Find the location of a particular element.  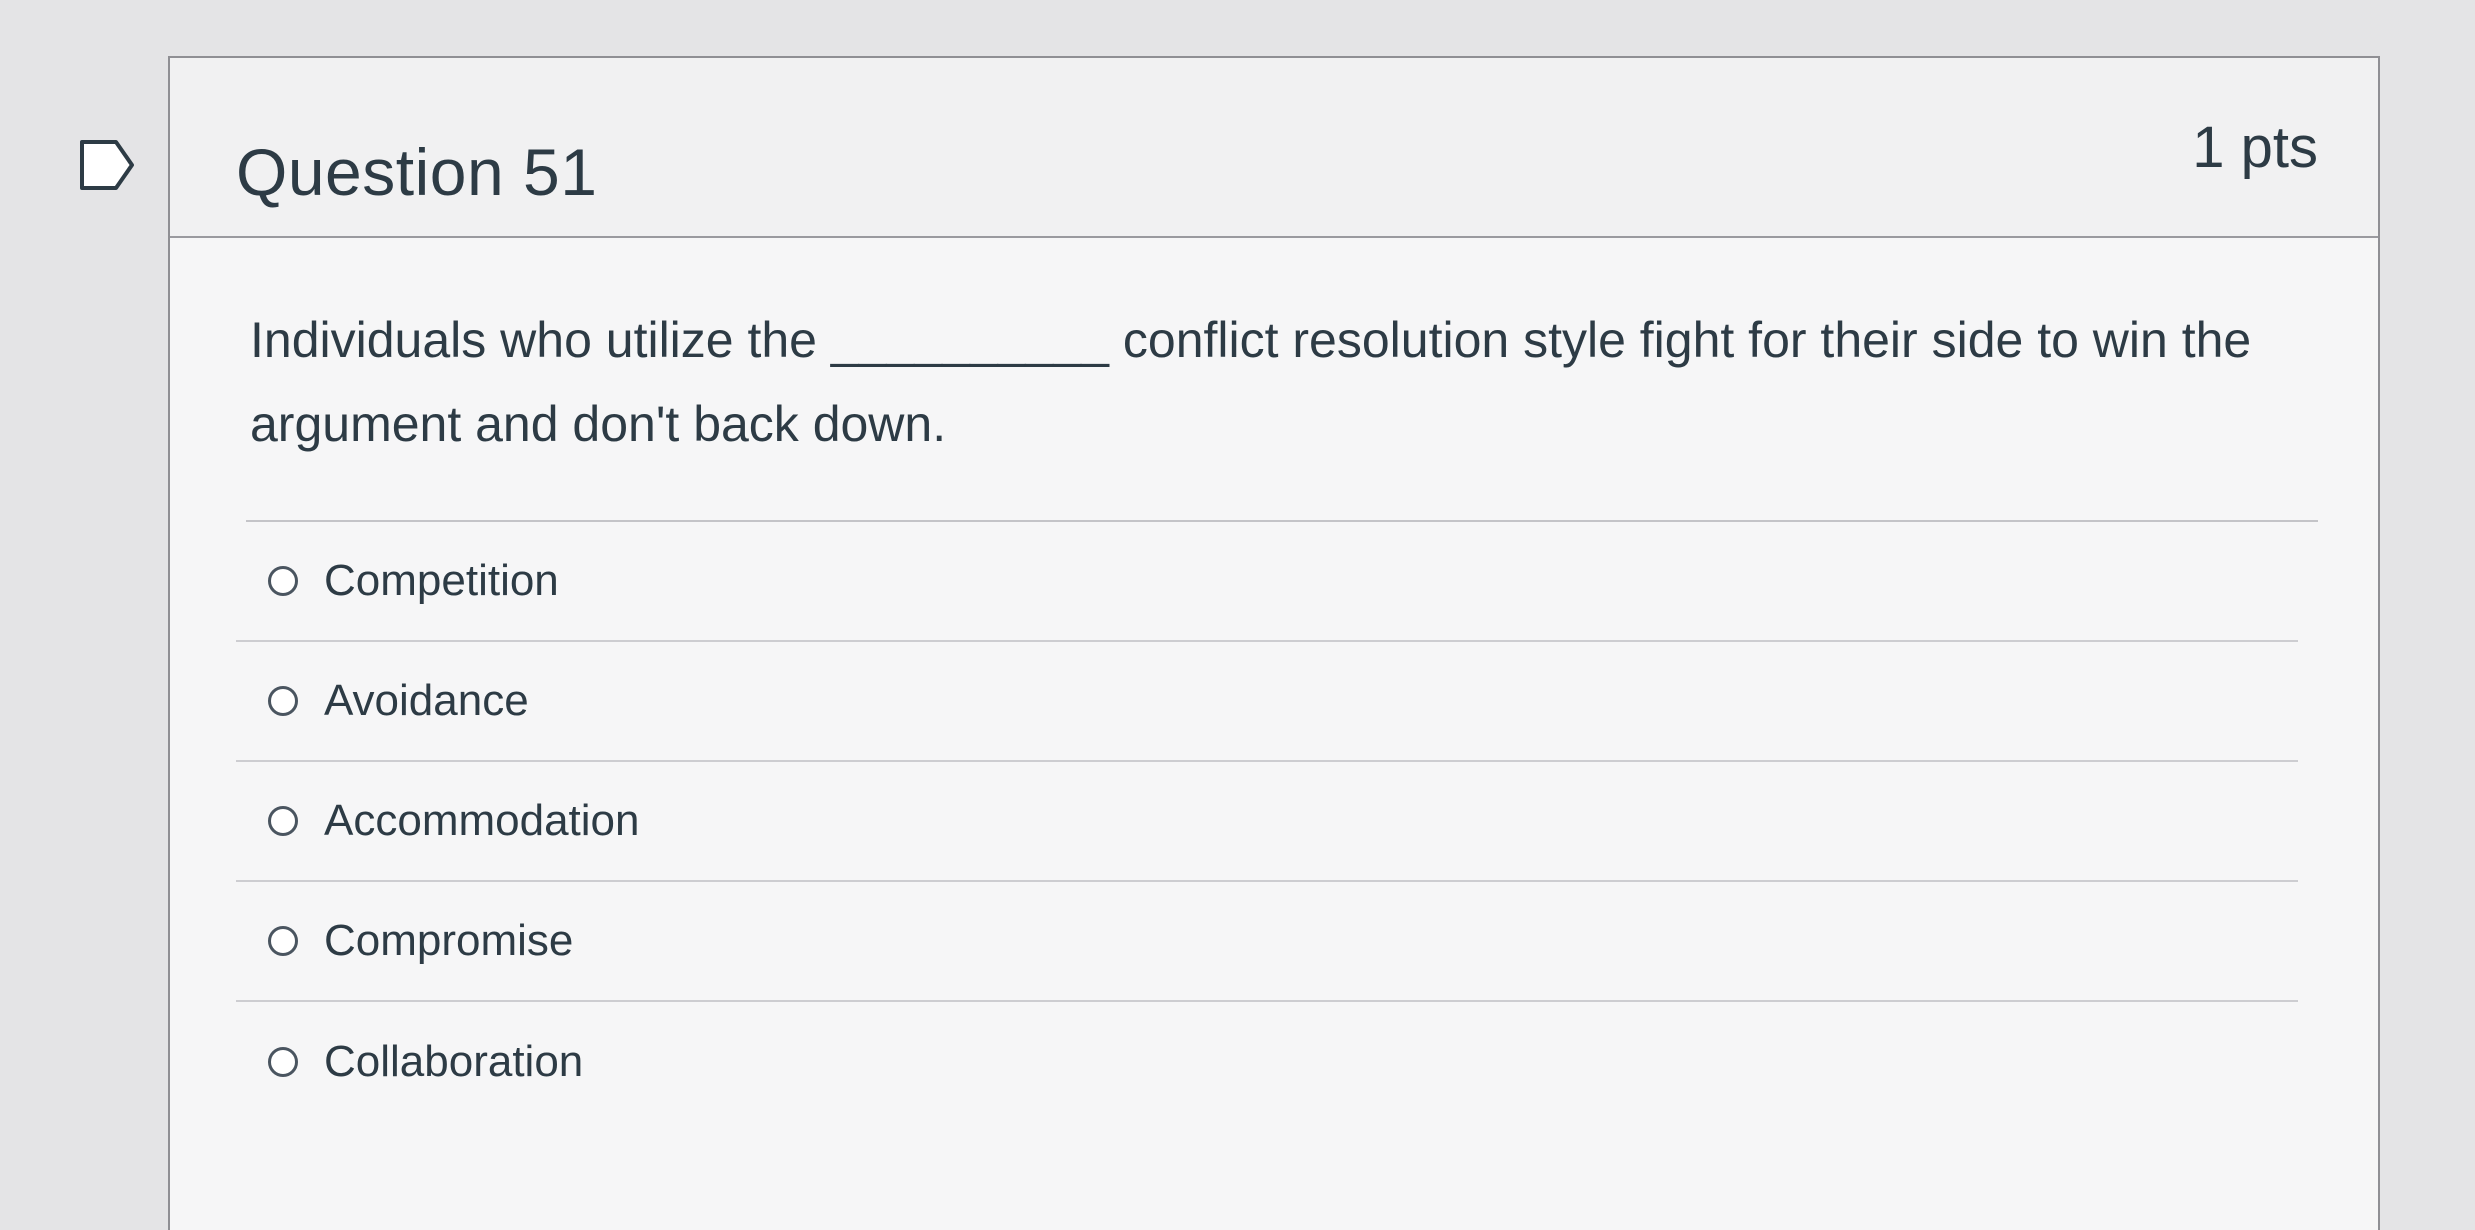

answer-label: Avoidance is located at coordinates (426, 700).